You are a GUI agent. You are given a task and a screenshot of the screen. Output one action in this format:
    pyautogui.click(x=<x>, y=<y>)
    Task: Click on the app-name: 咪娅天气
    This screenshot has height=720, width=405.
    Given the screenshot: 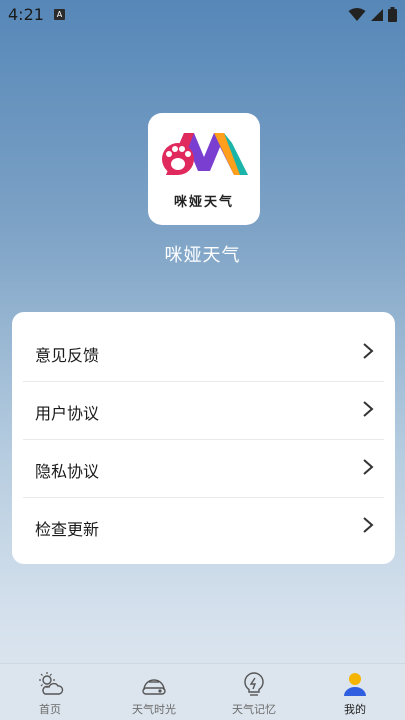 What is the action you would take?
    pyautogui.click(x=202, y=255)
    